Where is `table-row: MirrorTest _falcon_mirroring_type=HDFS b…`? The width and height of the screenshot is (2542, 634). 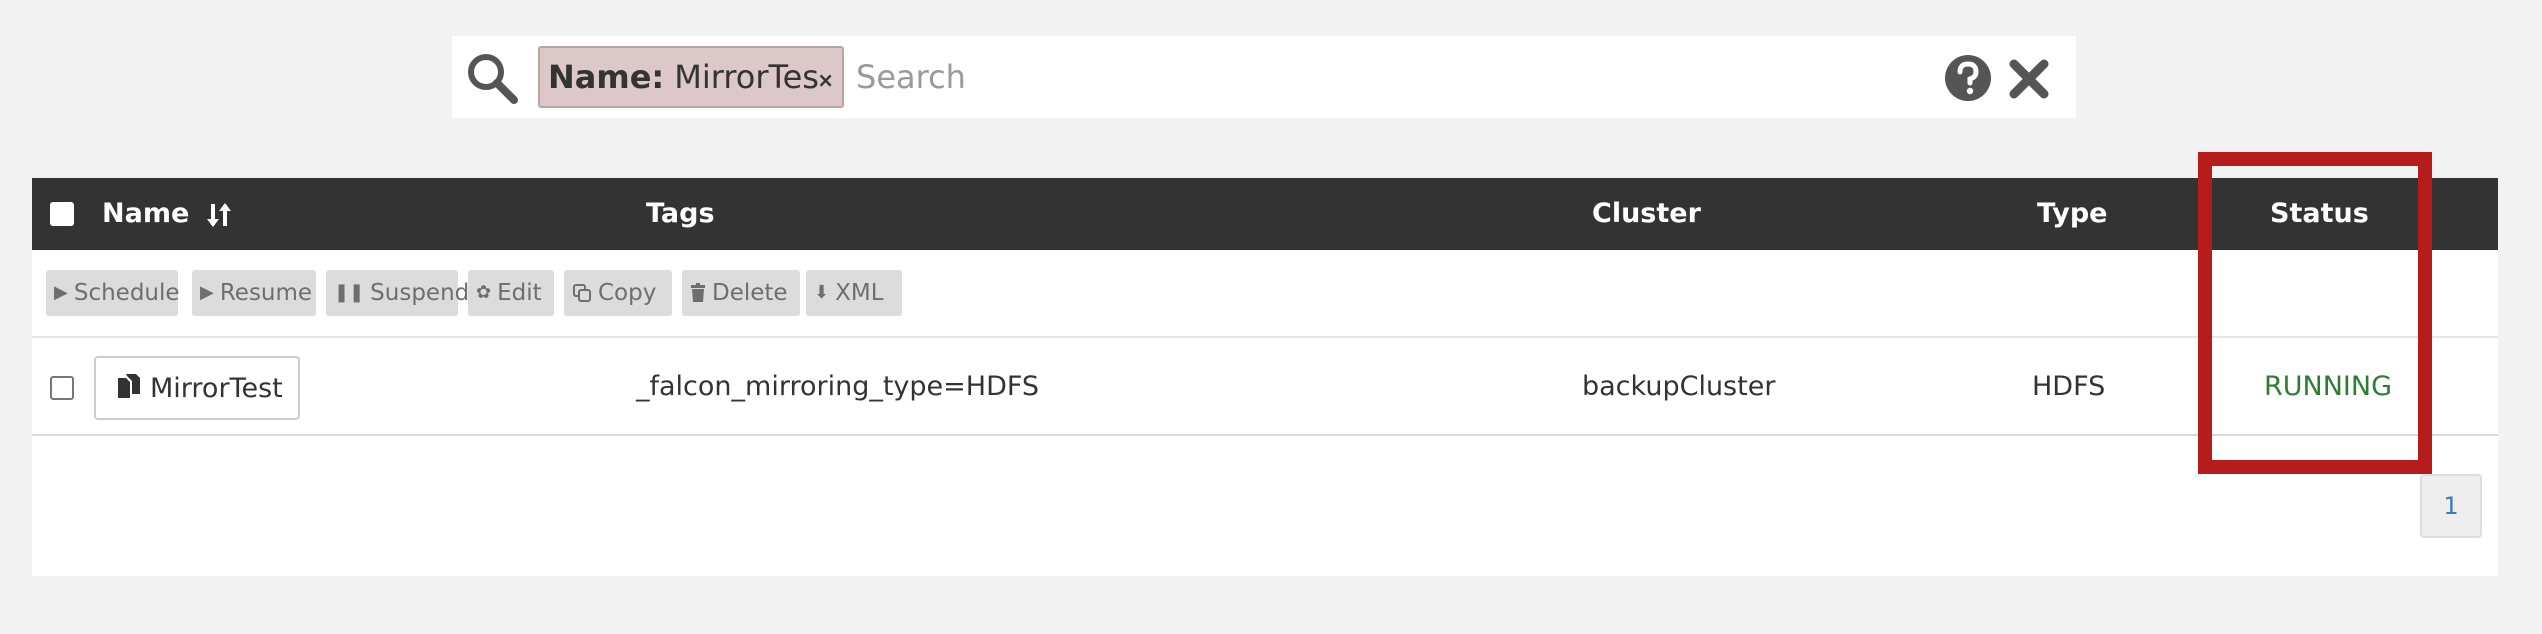 table-row: MirrorTest _falcon_mirroring_type=HDFS b… is located at coordinates (1265, 387).